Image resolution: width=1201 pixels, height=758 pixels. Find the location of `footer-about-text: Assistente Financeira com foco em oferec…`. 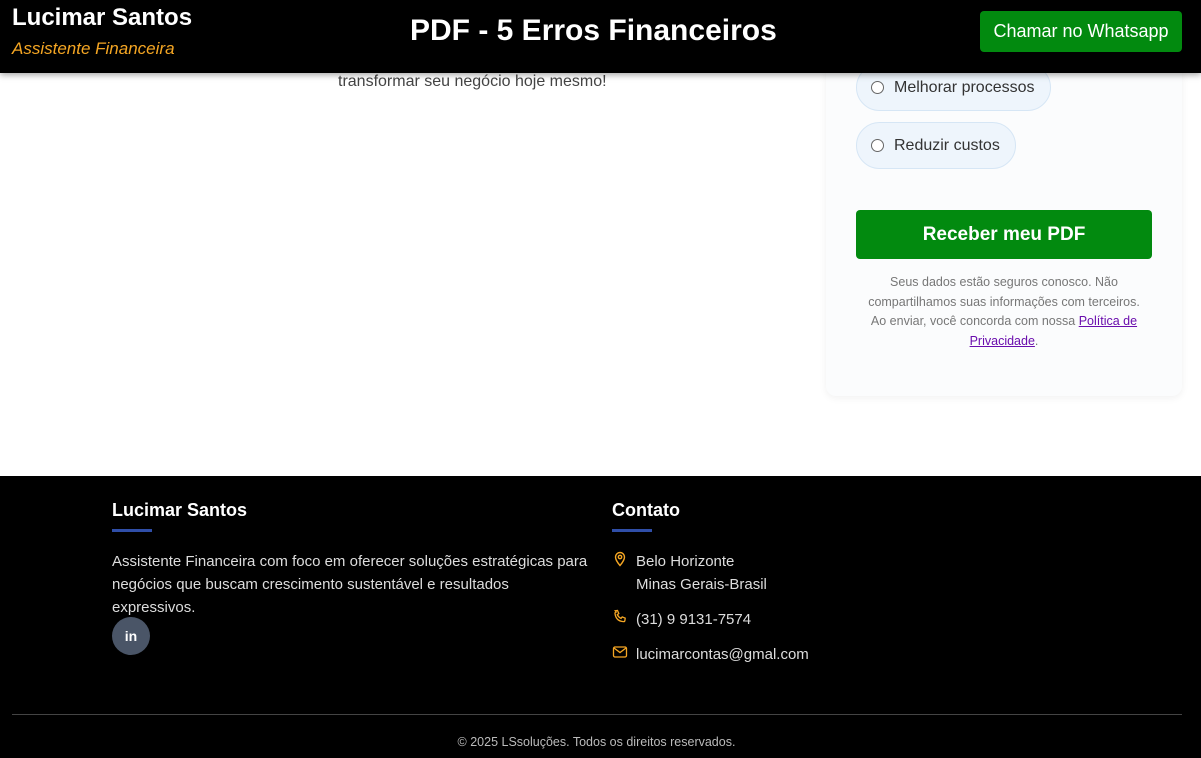

footer-about-text: Assistente Financeira com foco em oferec… is located at coordinates (350, 584).